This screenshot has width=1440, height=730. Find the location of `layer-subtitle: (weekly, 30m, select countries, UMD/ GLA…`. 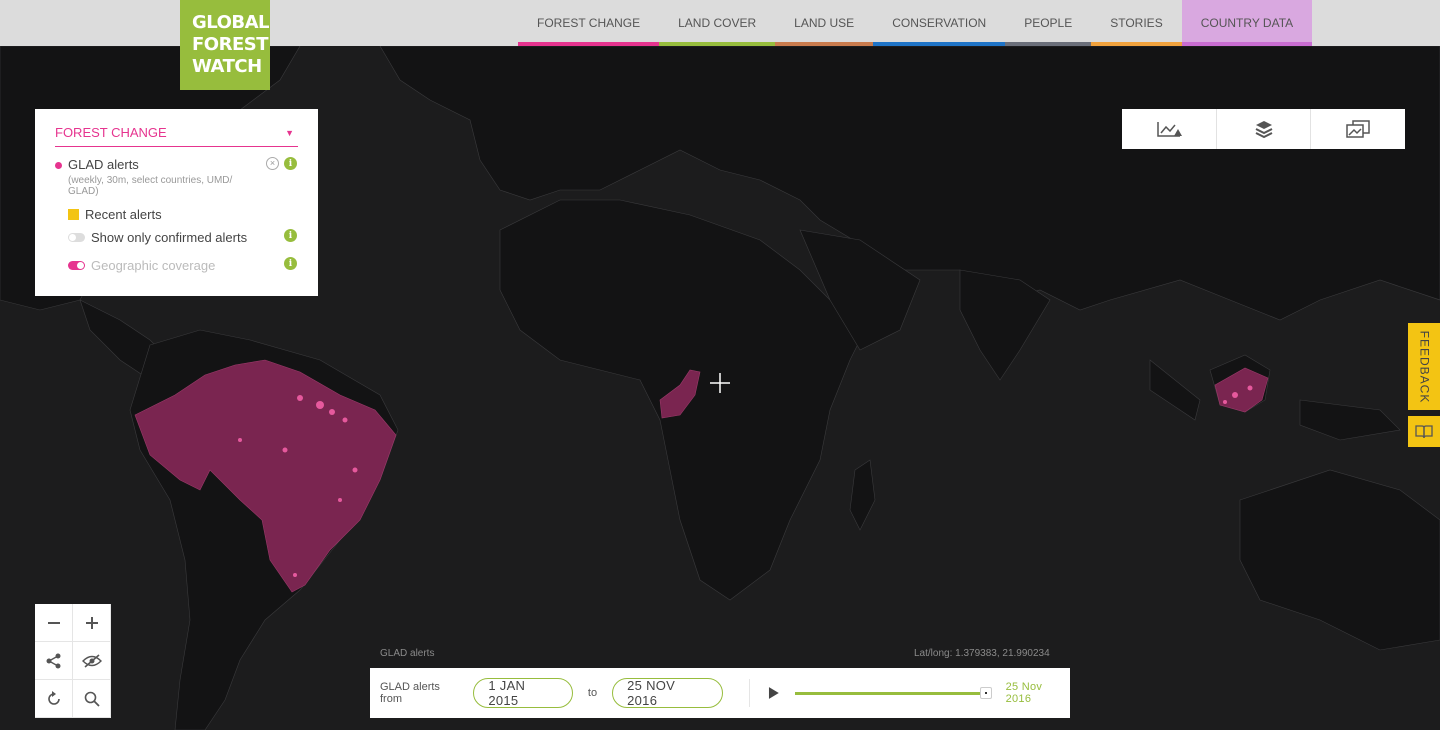

layer-subtitle: (weekly, 30m, select countries, UMD/ GLA… is located at coordinates (150, 186).